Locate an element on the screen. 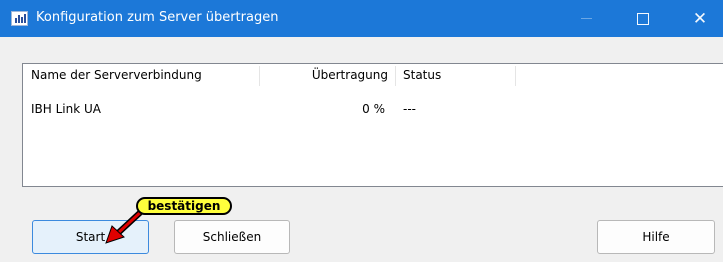  close-window-button: ✕ is located at coordinates (700, 18).